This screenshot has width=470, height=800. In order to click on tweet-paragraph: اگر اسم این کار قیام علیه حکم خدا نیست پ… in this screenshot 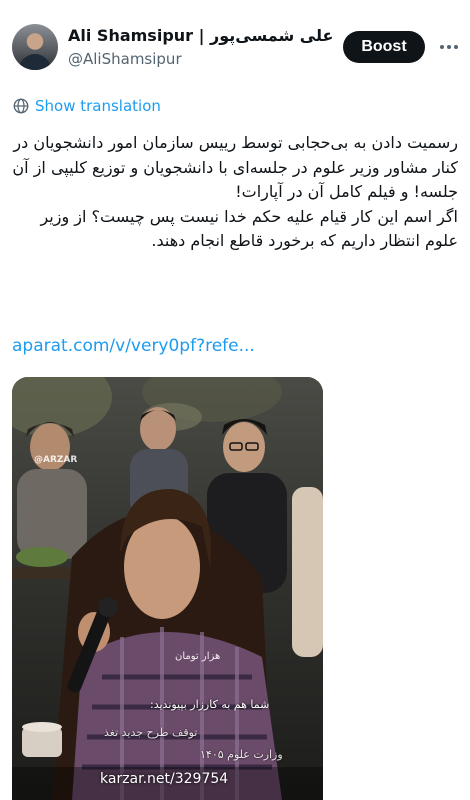, I will do `click(249, 228)`.